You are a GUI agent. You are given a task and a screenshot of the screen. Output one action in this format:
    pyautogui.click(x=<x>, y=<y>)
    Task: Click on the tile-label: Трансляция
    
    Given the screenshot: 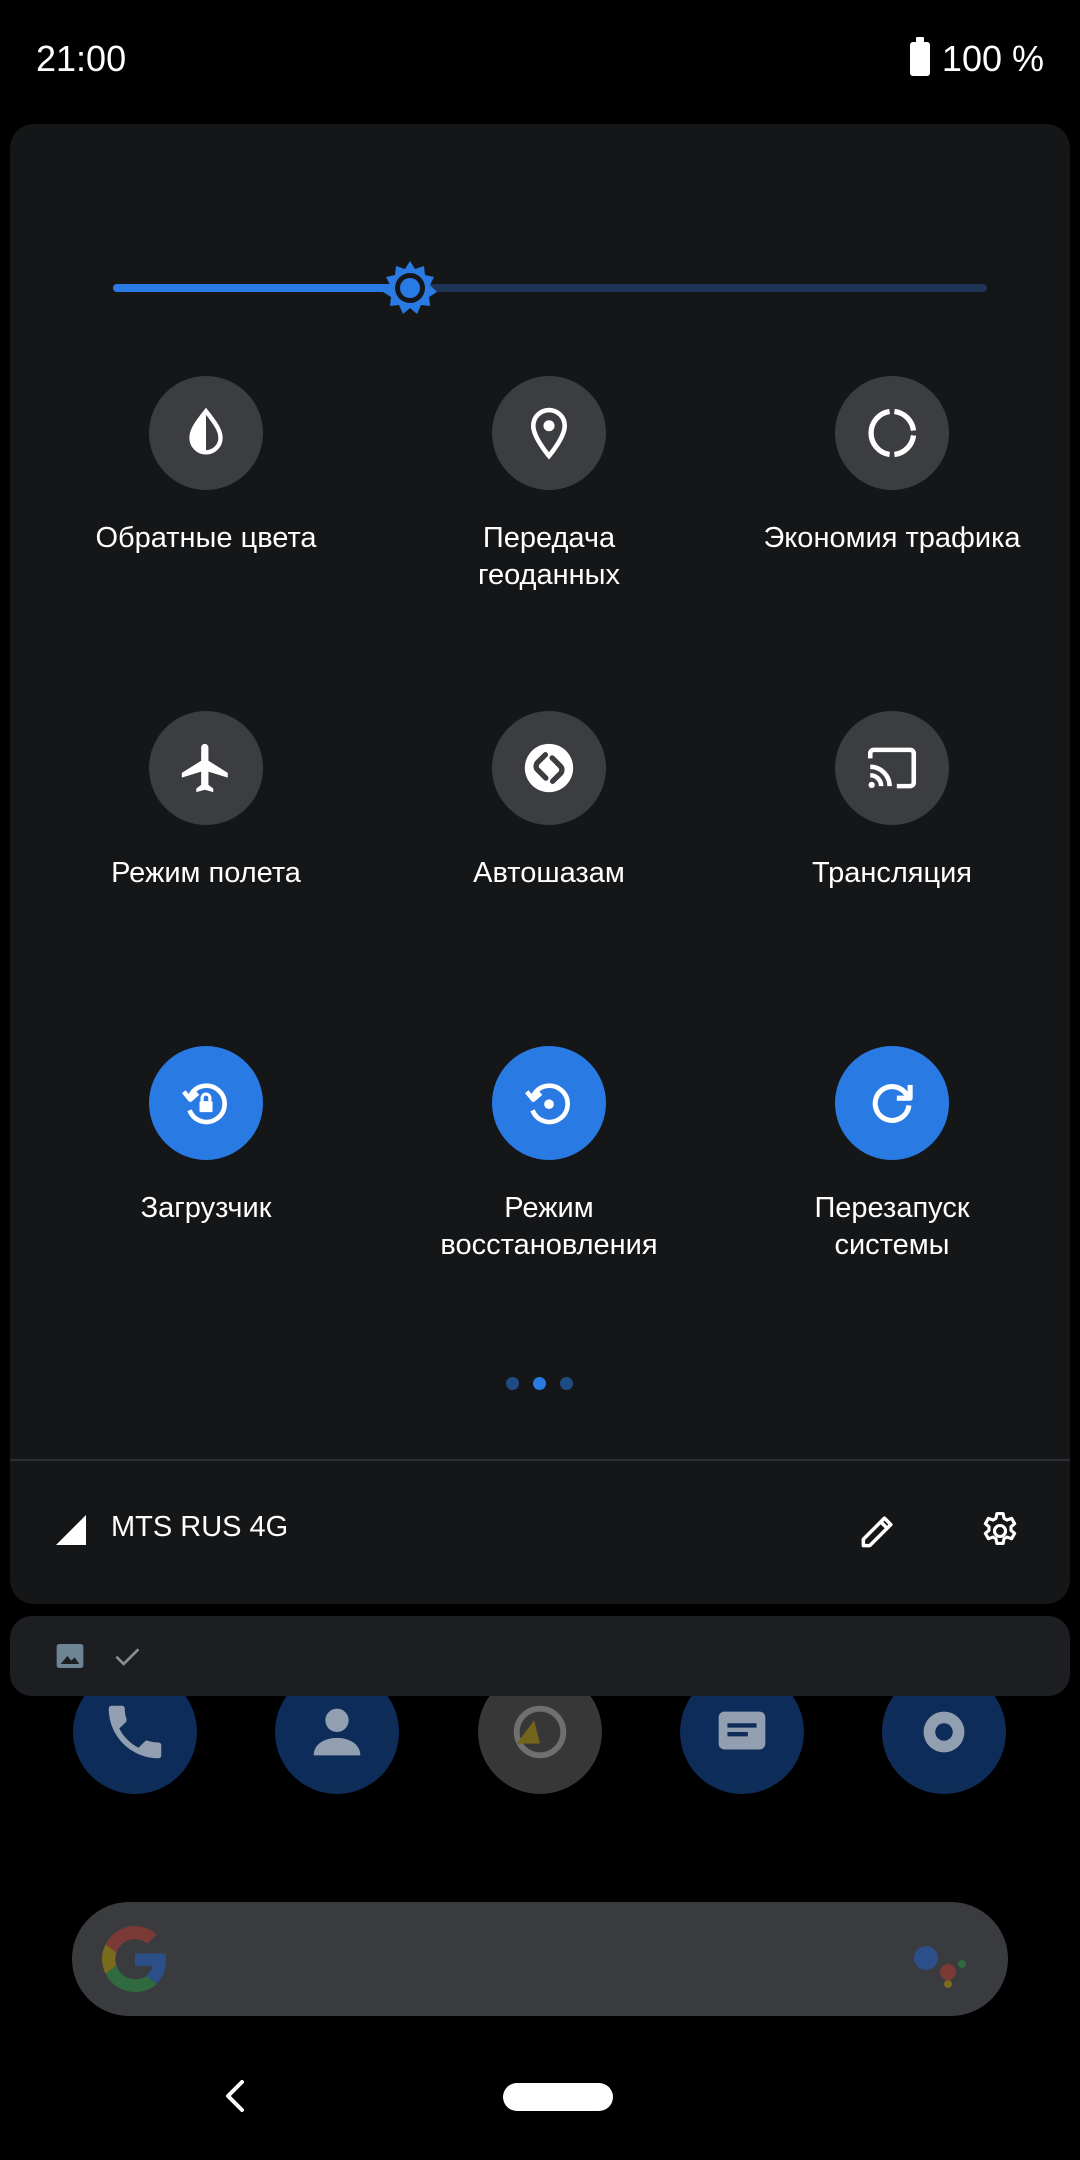 What is the action you would take?
    pyautogui.click(x=892, y=873)
    